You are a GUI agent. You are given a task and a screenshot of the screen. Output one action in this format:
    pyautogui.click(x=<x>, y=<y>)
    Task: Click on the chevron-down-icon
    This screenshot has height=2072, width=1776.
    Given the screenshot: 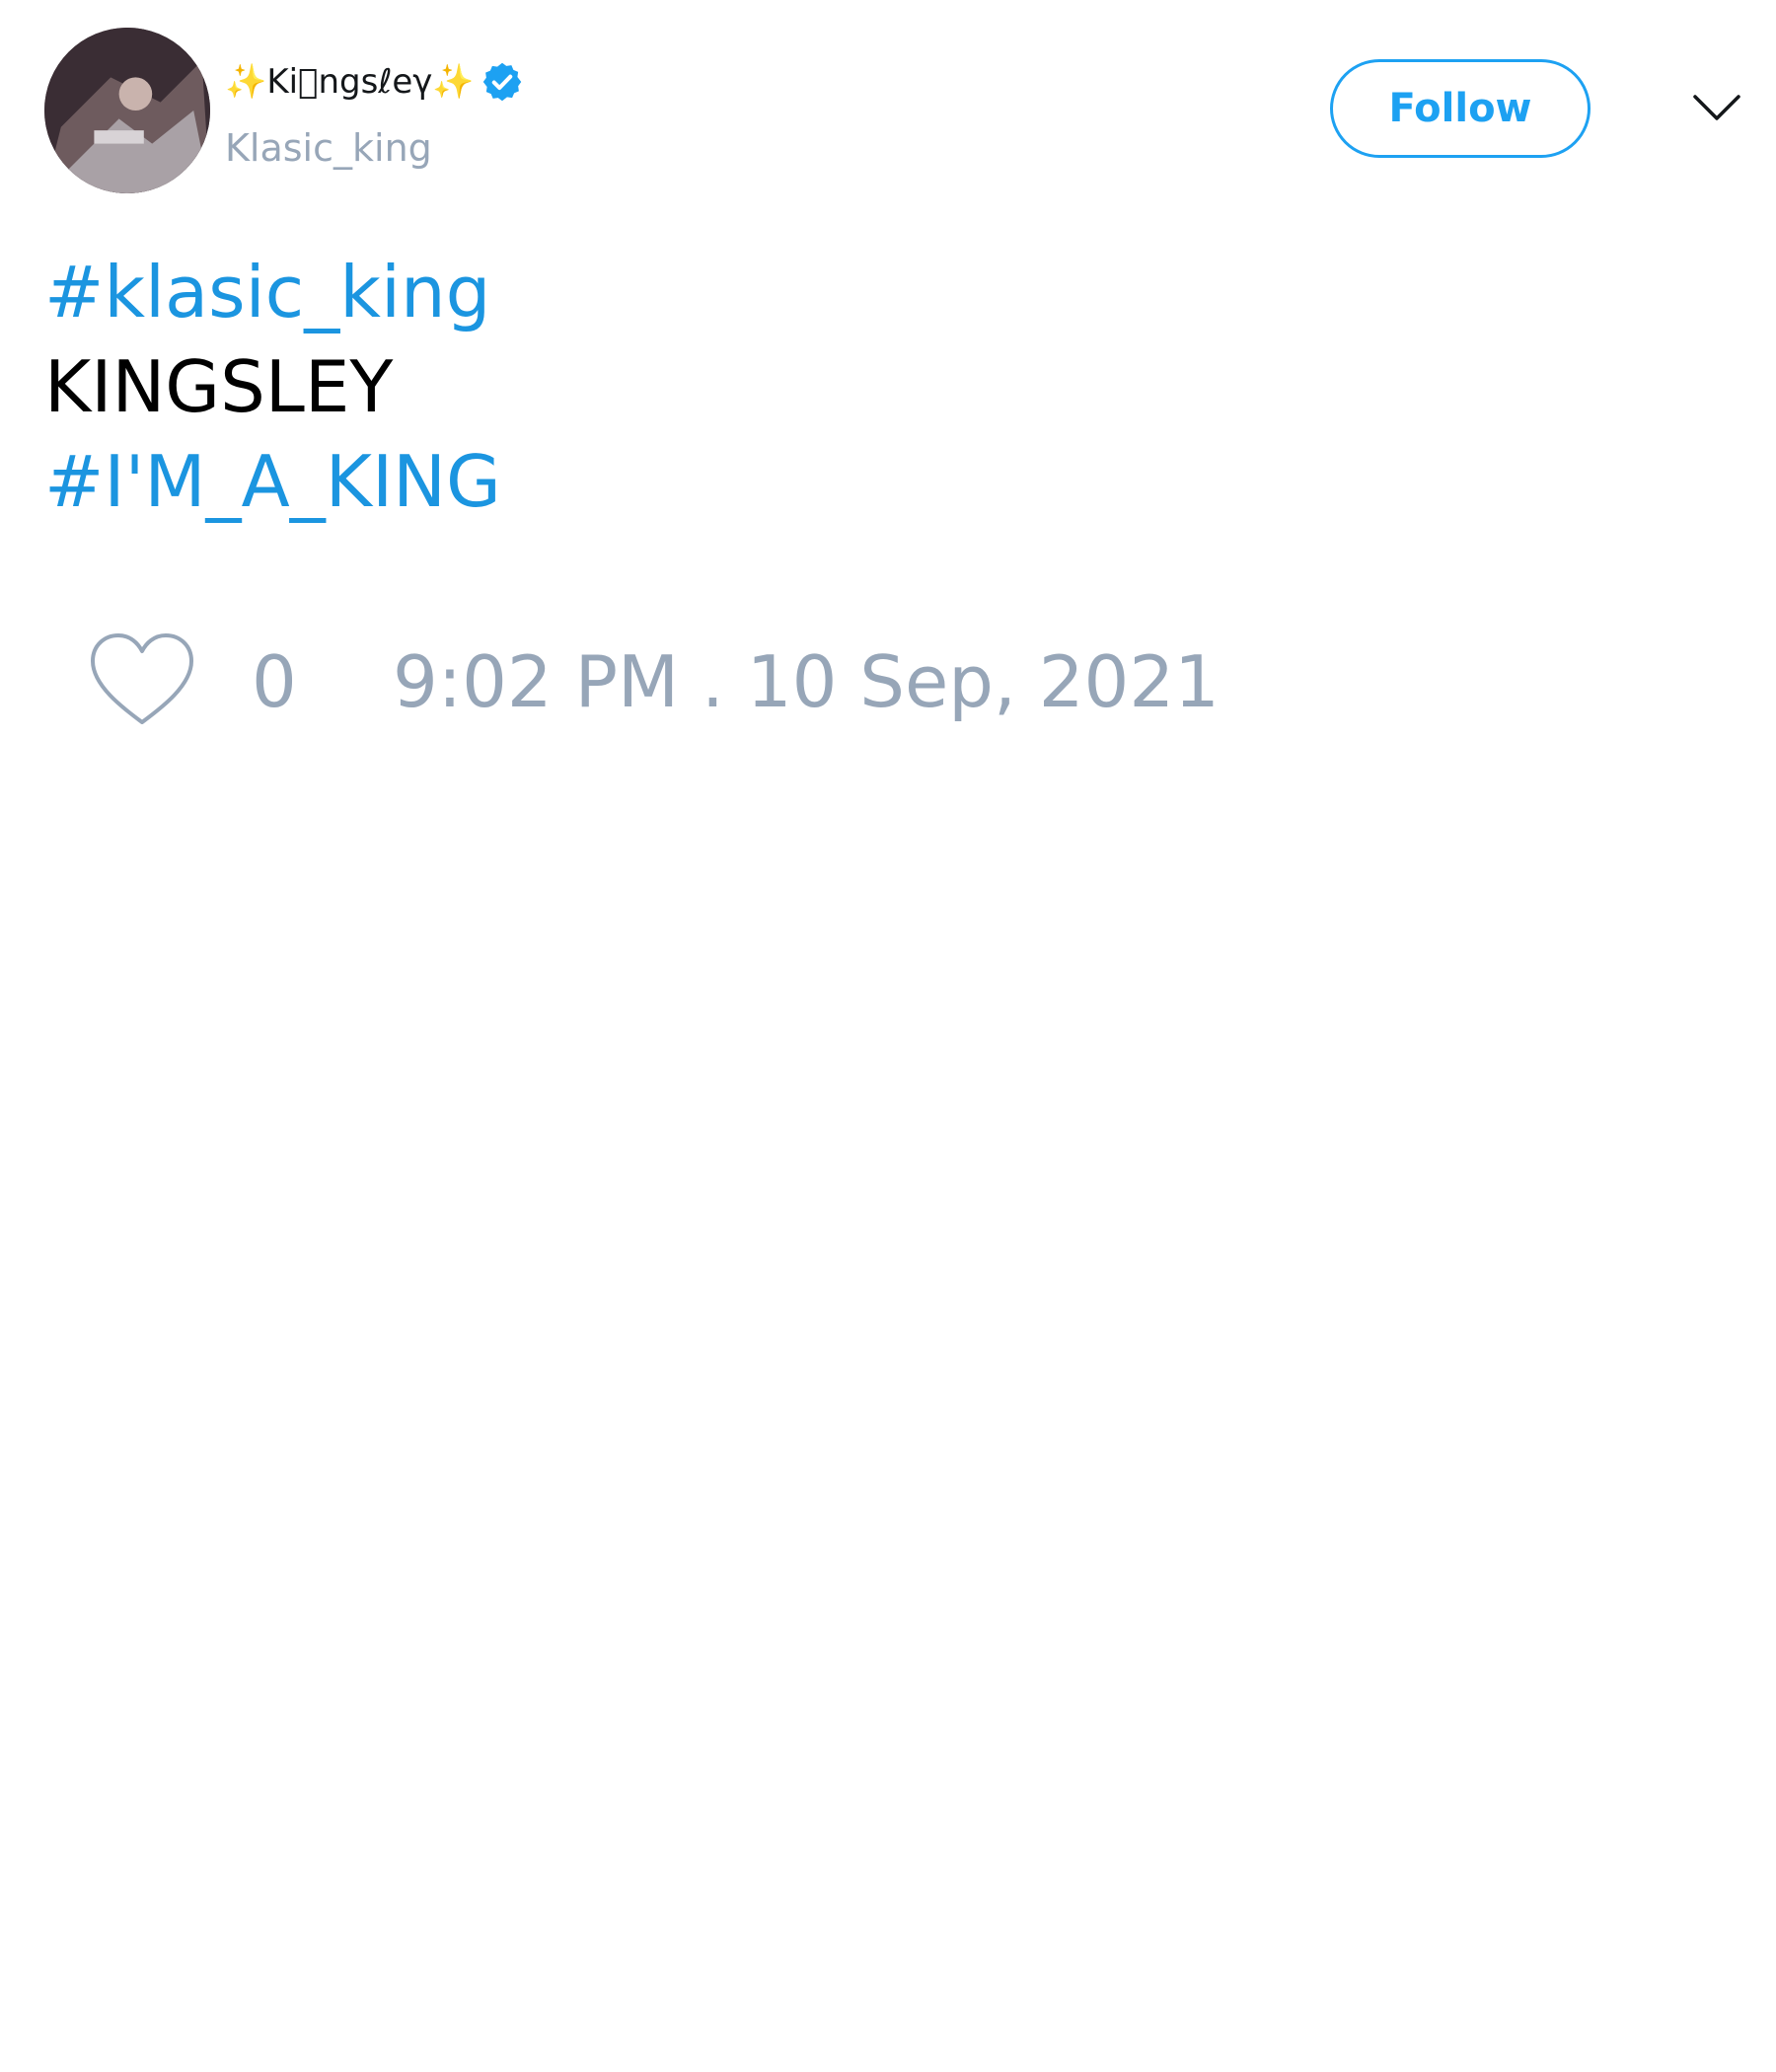 What is the action you would take?
    pyautogui.click(x=1717, y=109)
    